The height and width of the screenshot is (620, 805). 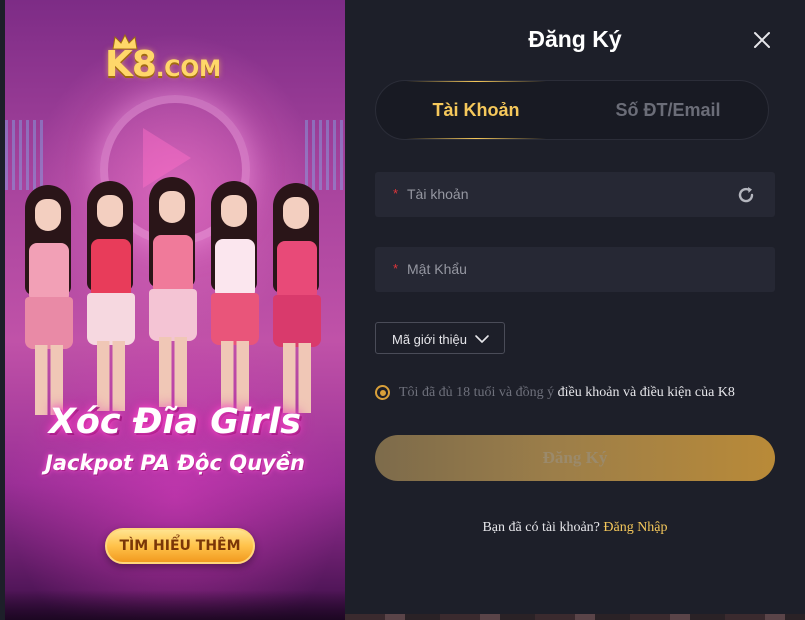 What do you see at coordinates (575, 39) in the screenshot?
I see `form-title: Đăng Ký` at bounding box center [575, 39].